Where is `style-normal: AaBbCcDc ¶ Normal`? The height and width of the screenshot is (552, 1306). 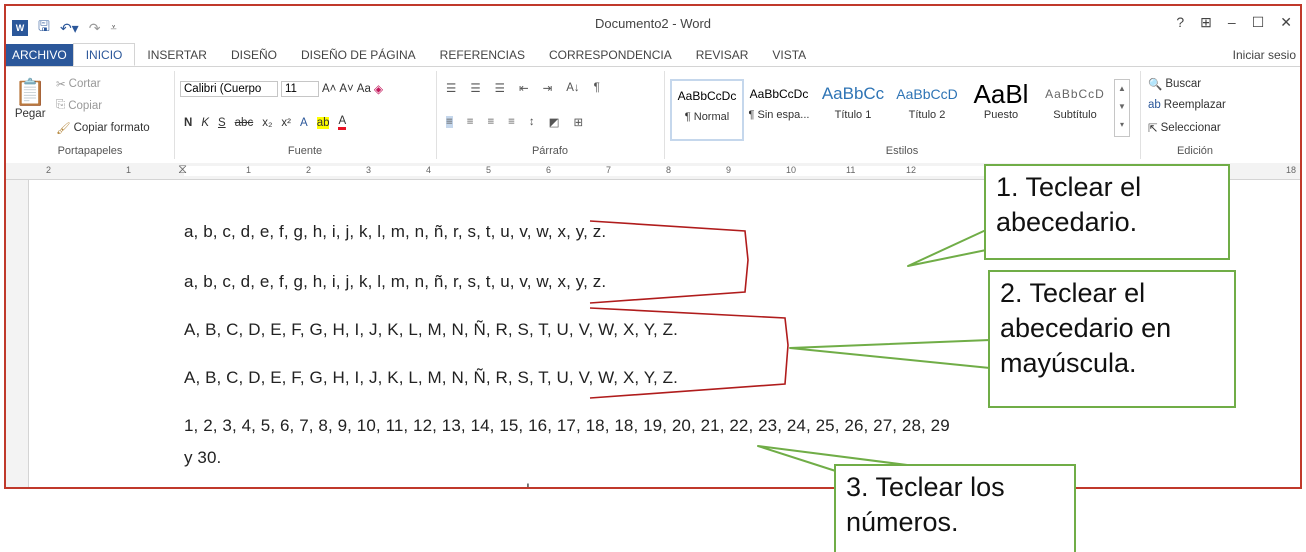
style-normal: AaBbCcDc ¶ Normal is located at coordinates (707, 110).